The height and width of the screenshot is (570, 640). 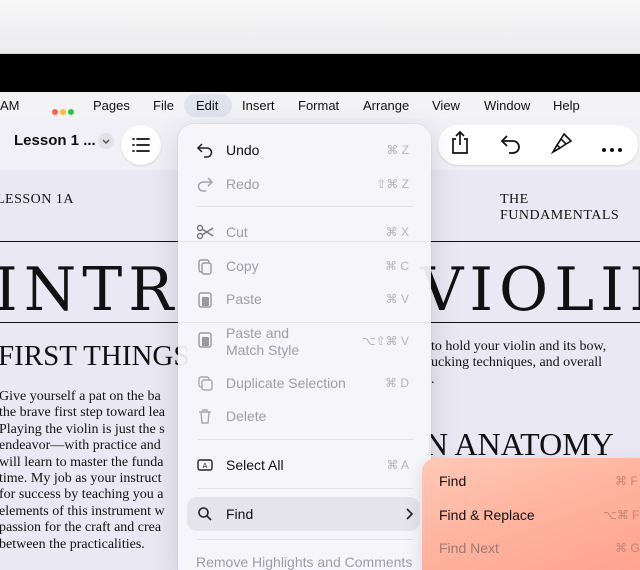 I want to click on paste-icon, so click(x=205, y=299).